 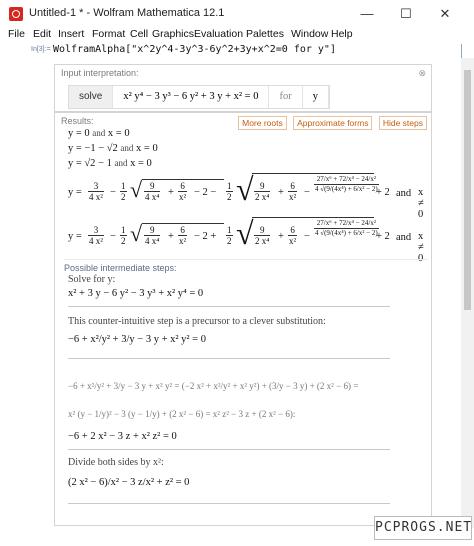 I want to click on step-equation-2: −6 + x²/y² + 3/y − 3 y + x² y² = 0, so click(x=137, y=339).